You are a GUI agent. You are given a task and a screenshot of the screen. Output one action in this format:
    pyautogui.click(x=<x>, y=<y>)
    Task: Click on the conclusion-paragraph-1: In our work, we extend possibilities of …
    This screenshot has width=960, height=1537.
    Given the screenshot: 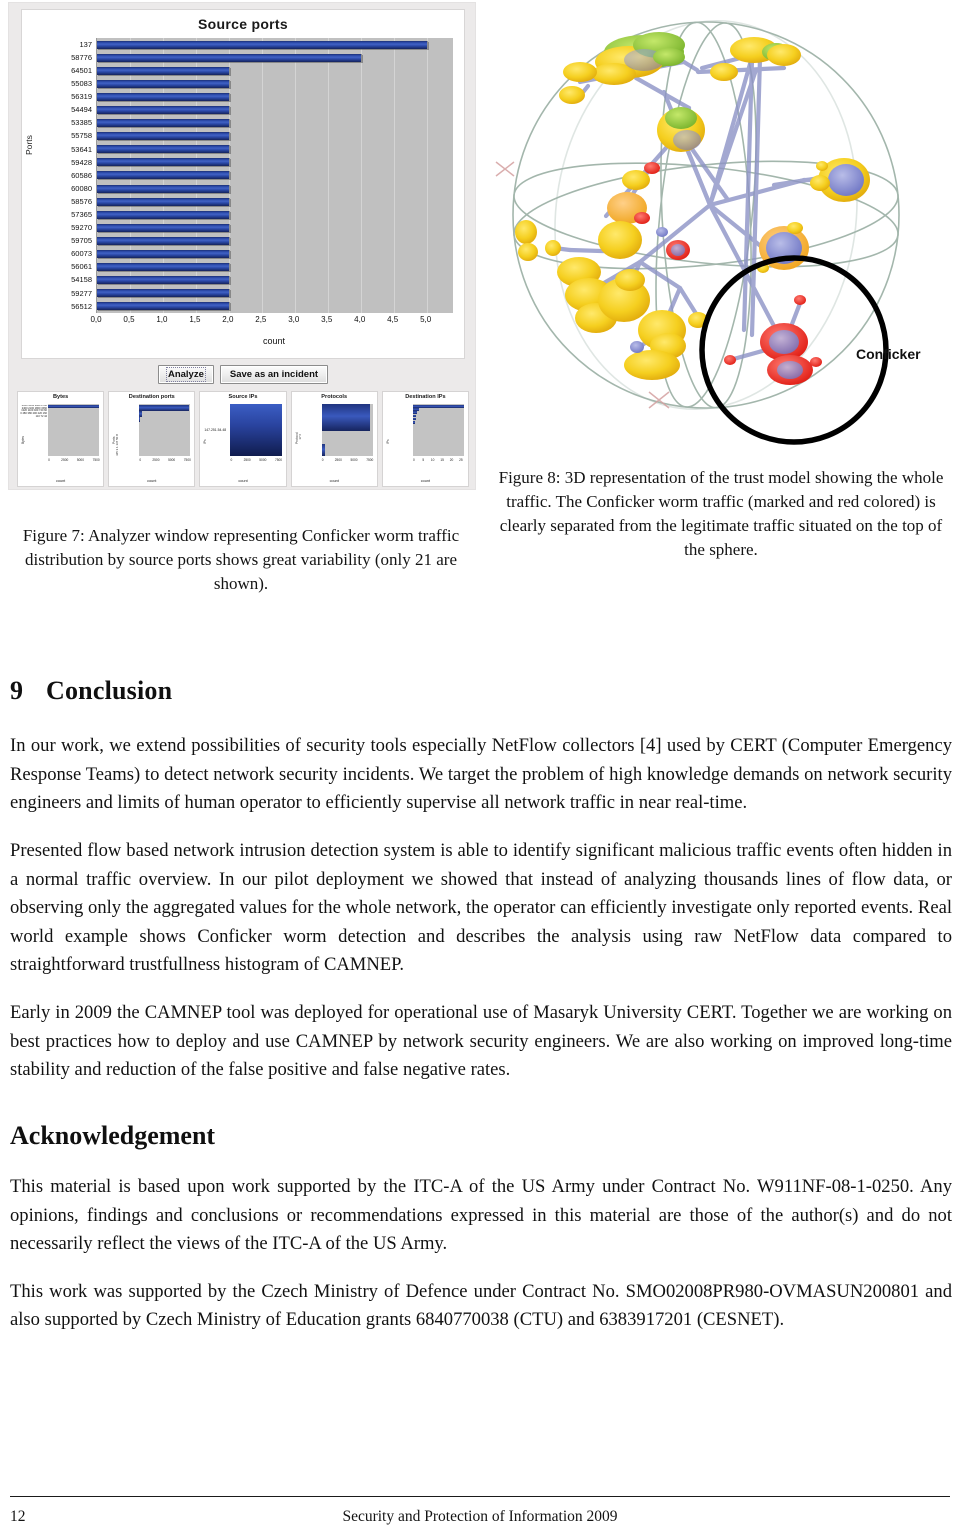 What is the action you would take?
    pyautogui.click(x=481, y=774)
    